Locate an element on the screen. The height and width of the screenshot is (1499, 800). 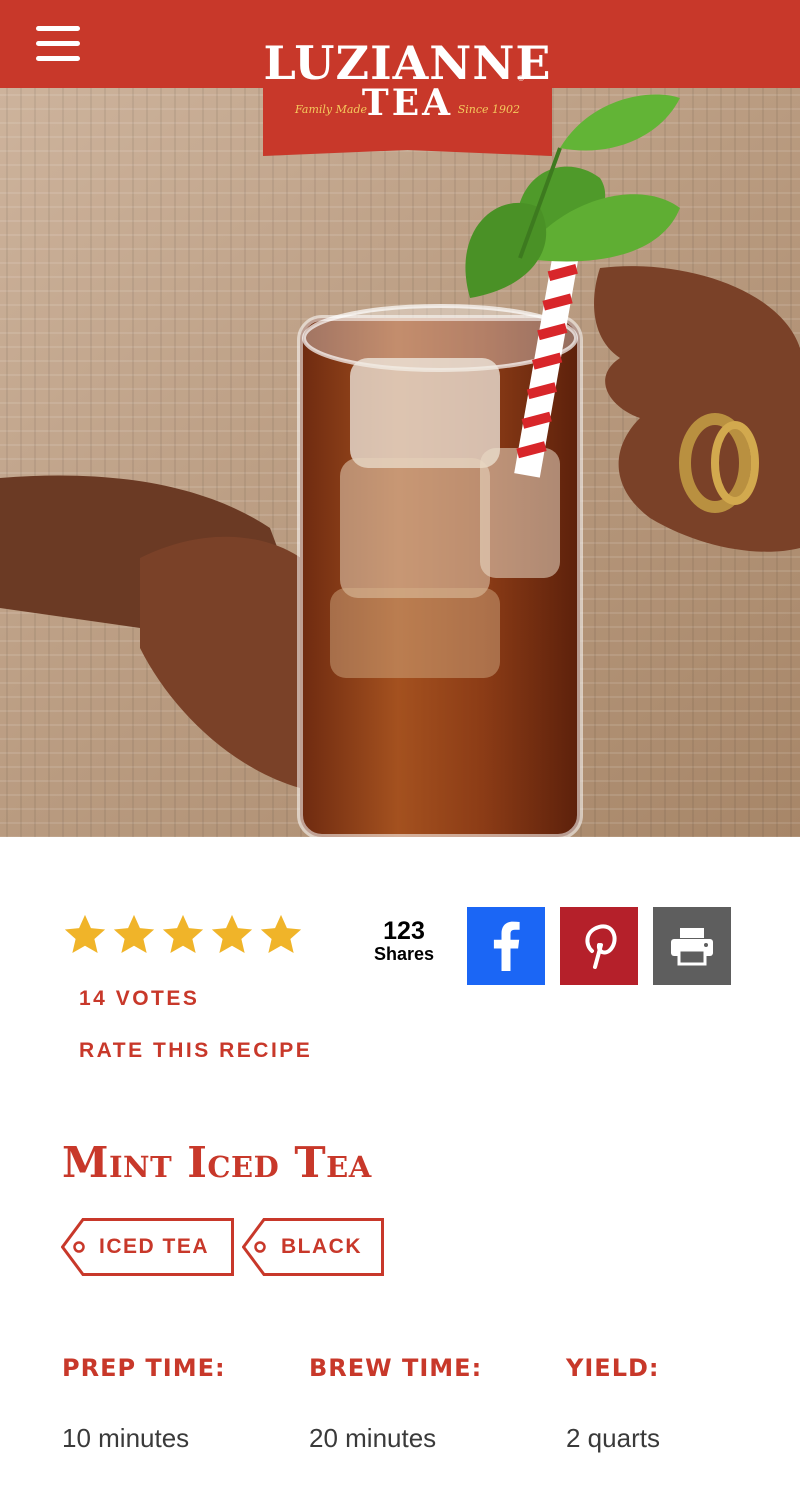
star-rating is located at coordinates (183, 935).